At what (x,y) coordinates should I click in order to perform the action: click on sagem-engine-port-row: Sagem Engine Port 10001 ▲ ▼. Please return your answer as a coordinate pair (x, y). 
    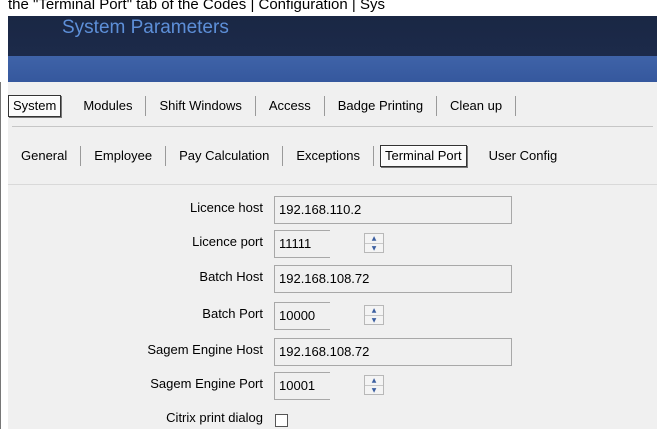
    Looking at the image, I should click on (328, 386).